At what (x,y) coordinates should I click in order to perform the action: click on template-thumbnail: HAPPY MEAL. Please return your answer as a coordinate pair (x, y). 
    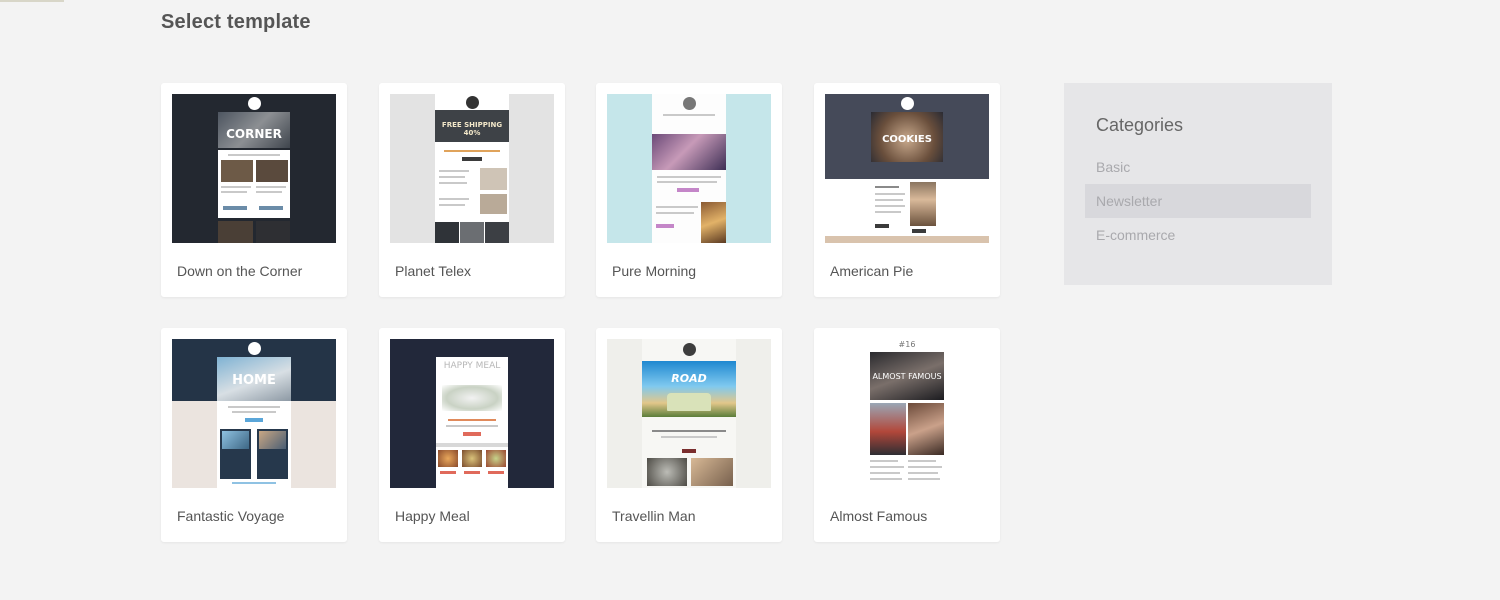
    Looking at the image, I should click on (472, 413).